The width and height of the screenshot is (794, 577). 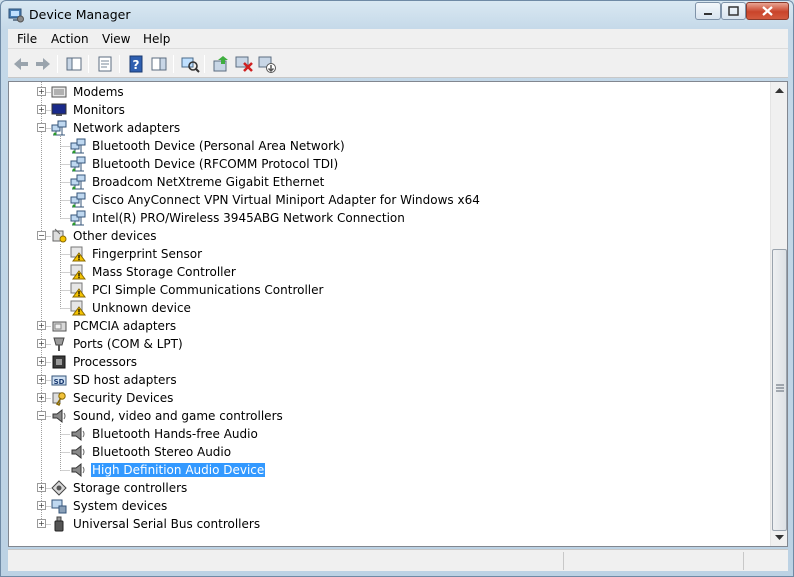 What do you see at coordinates (779, 90) in the screenshot?
I see `scroll-up-icon` at bounding box center [779, 90].